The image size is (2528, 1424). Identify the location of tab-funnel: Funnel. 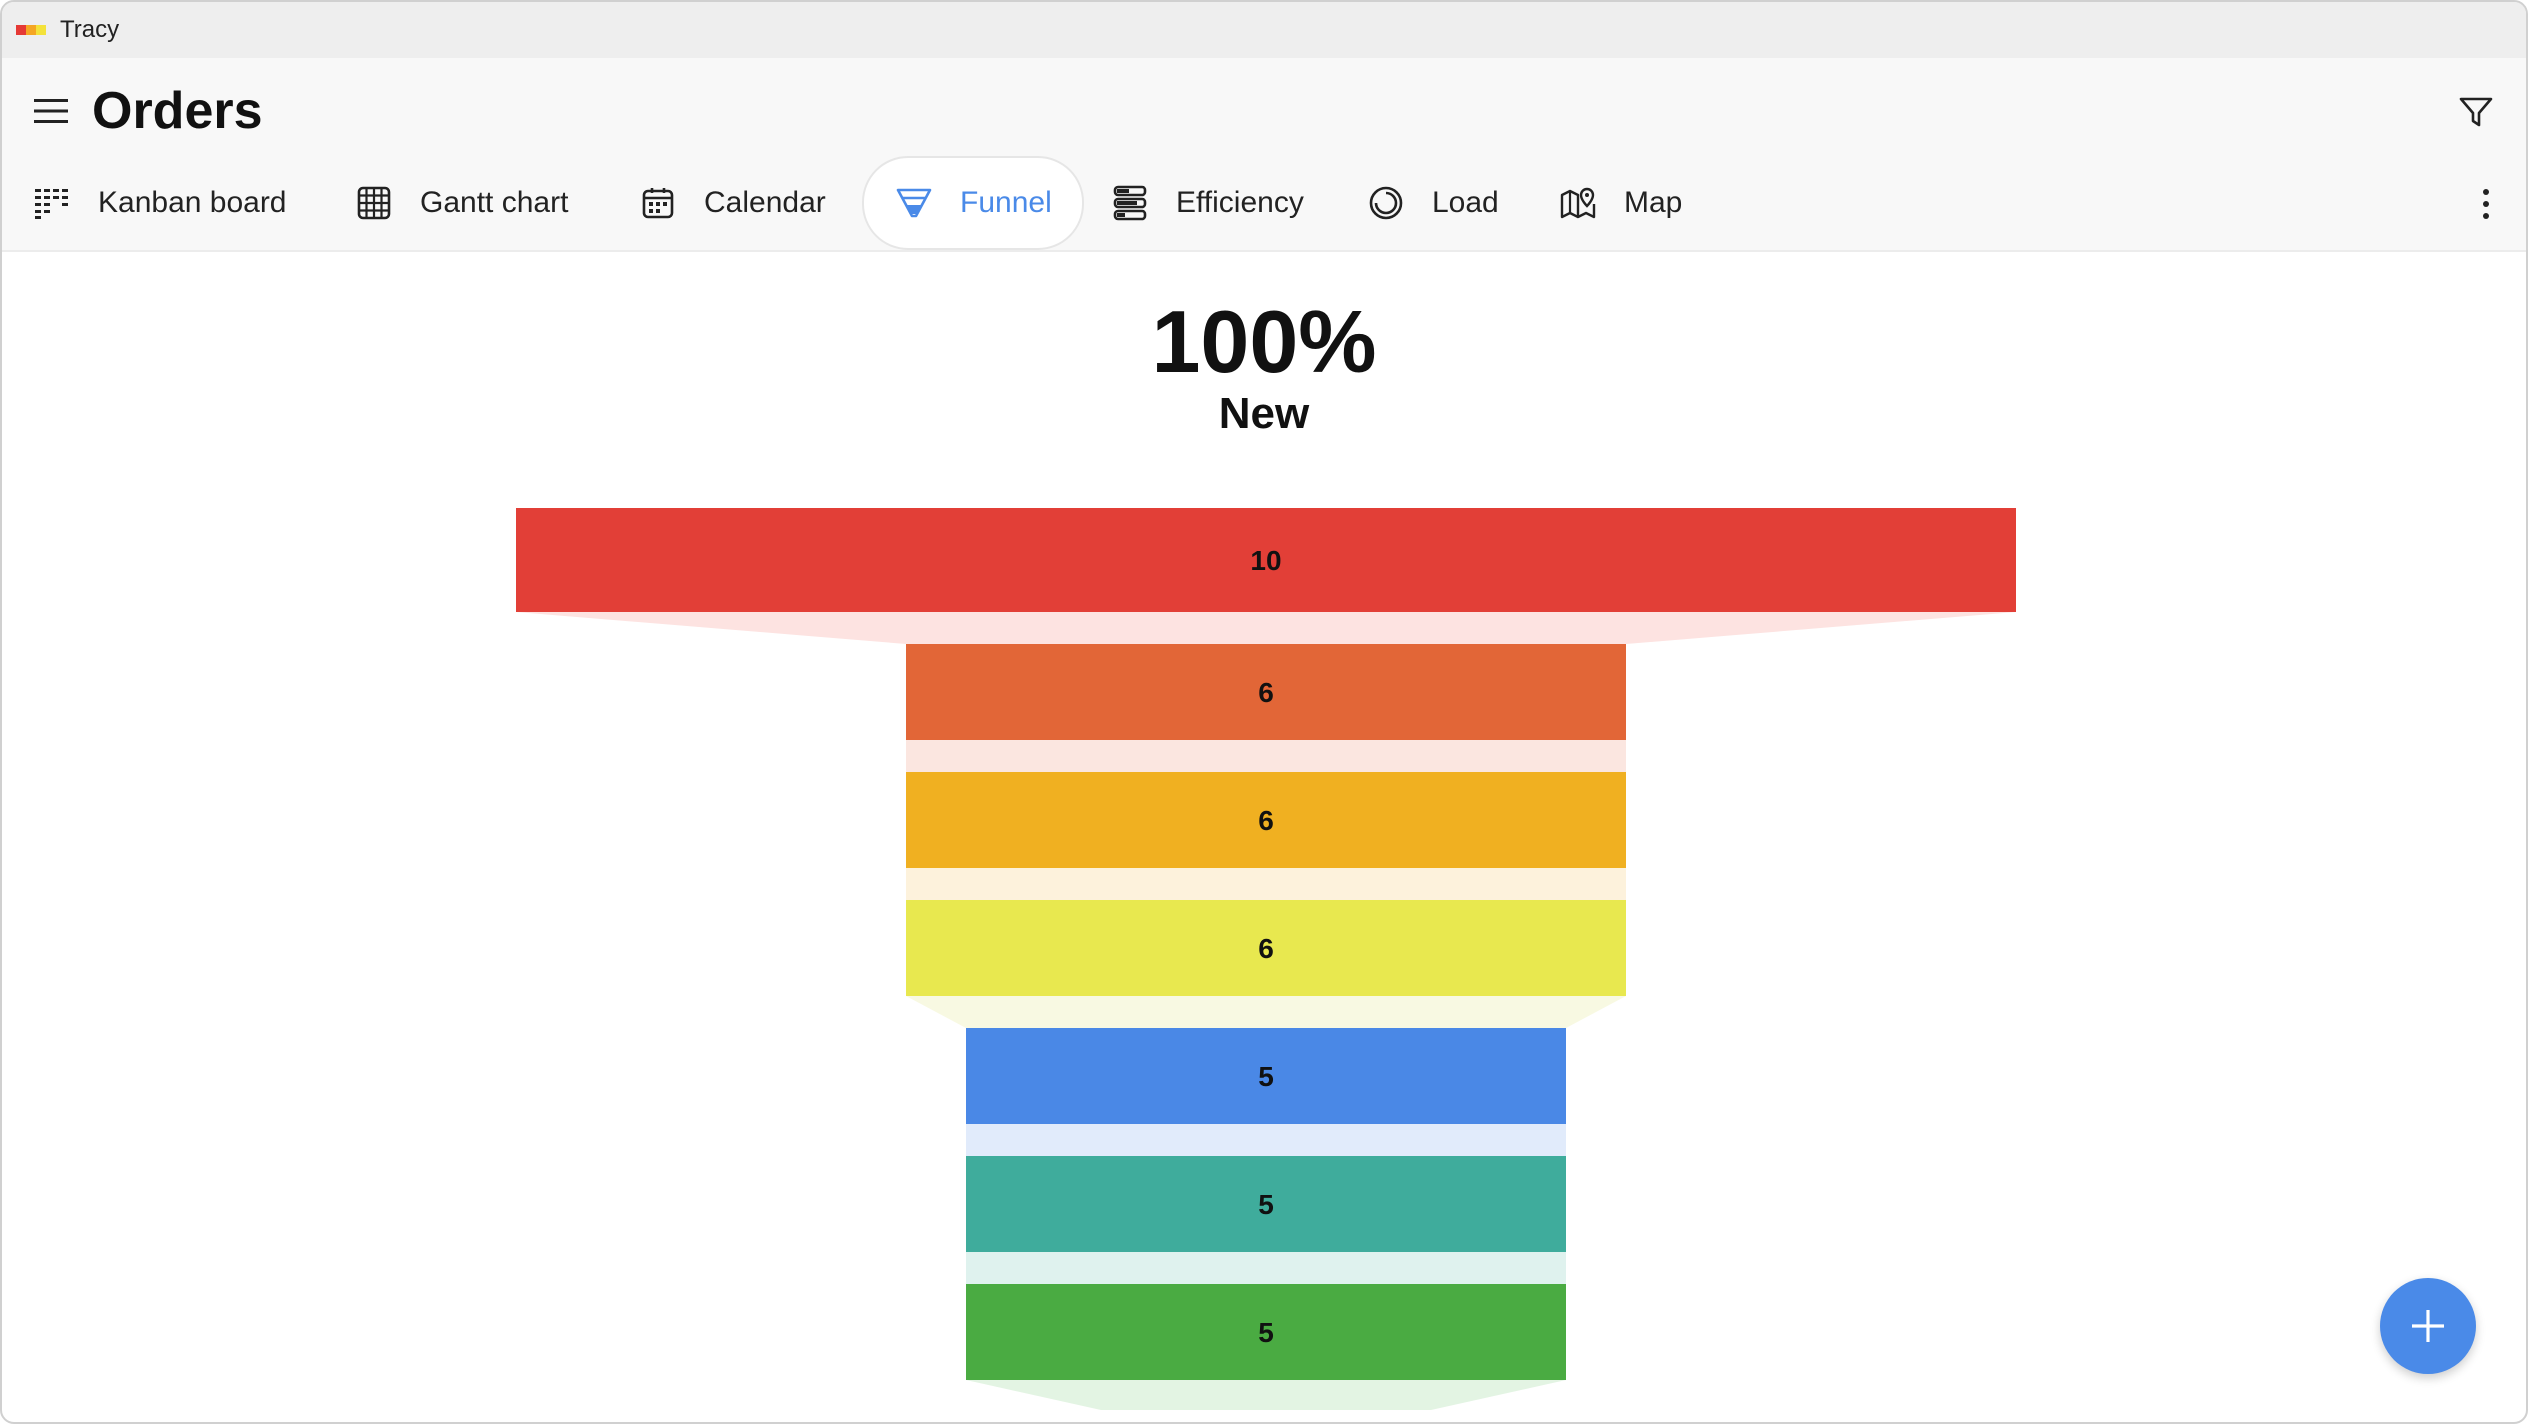
(973, 203).